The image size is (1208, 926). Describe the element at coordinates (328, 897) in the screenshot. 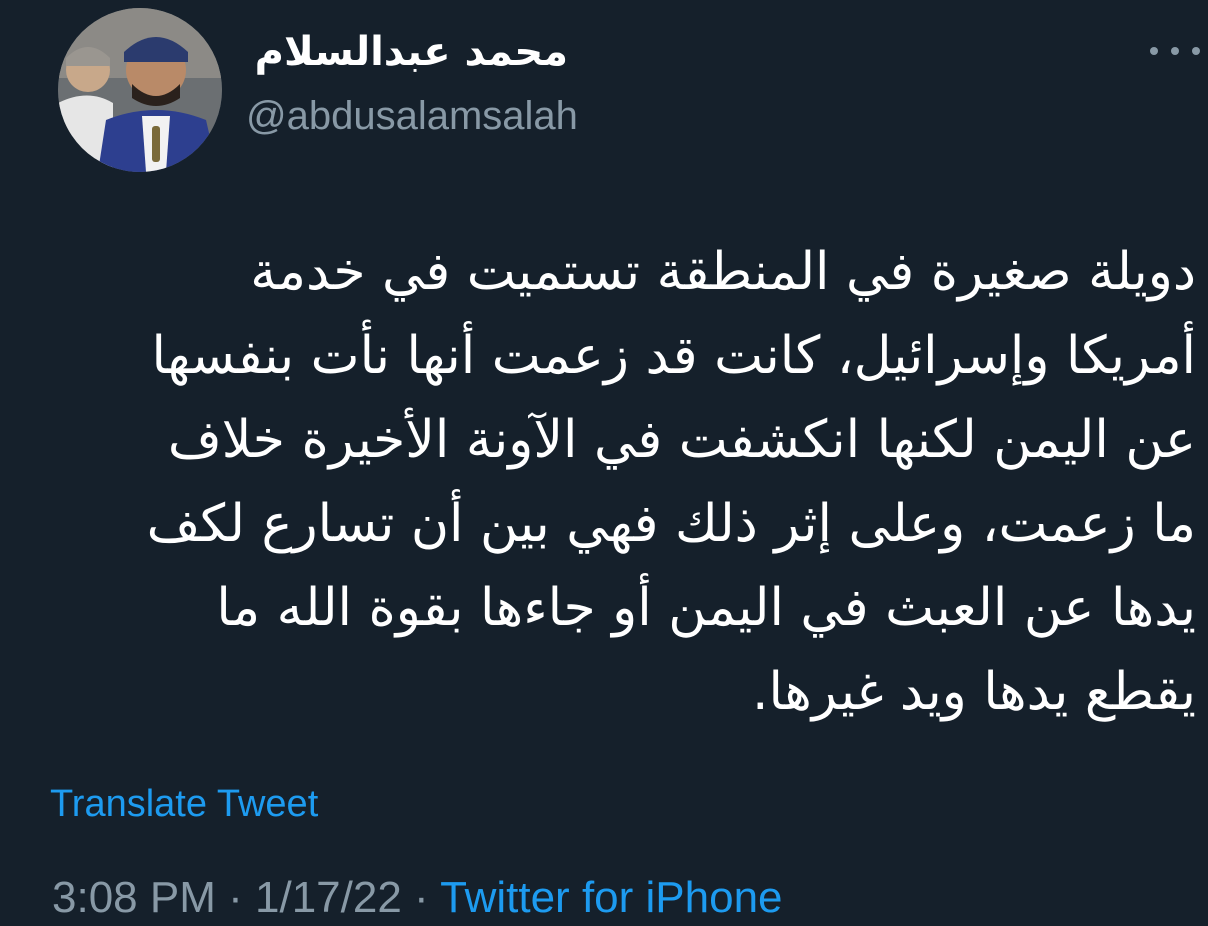

I see `tweet-date: 1/17/22` at that location.